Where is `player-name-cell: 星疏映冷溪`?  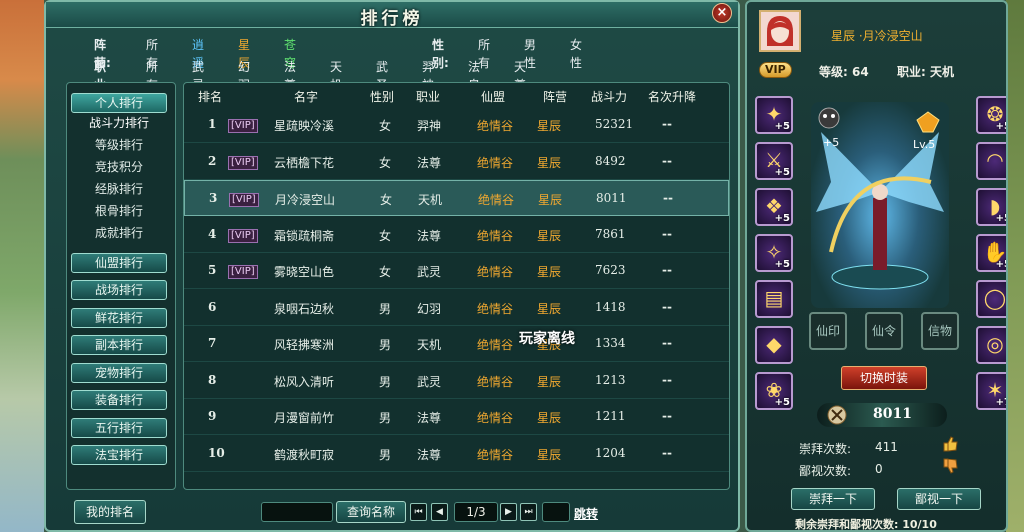
player-name-cell: 星疏映冷溪 is located at coordinates (304, 126).